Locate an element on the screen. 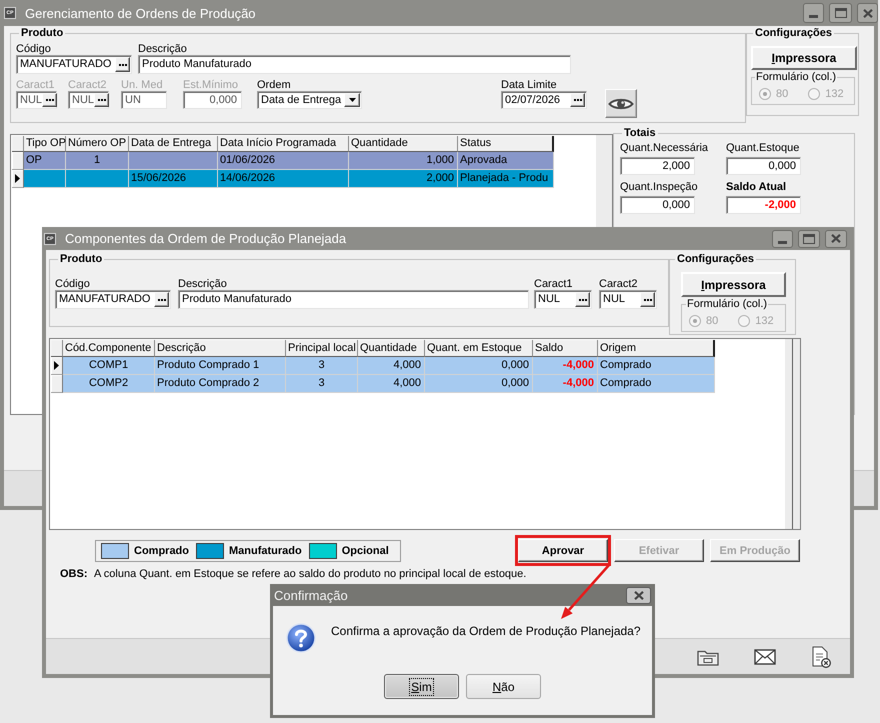  table-row: 15/06/2026 14/06/2026 2,000 Planejada - Produ is located at coordinates (283, 179).